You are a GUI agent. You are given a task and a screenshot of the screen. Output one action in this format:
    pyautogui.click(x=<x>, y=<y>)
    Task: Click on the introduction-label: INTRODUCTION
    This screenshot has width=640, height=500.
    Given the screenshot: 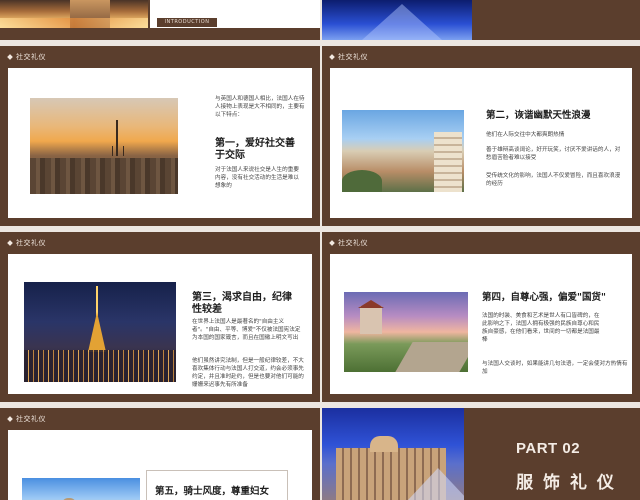 What is the action you would take?
    pyautogui.click(x=187, y=22)
    